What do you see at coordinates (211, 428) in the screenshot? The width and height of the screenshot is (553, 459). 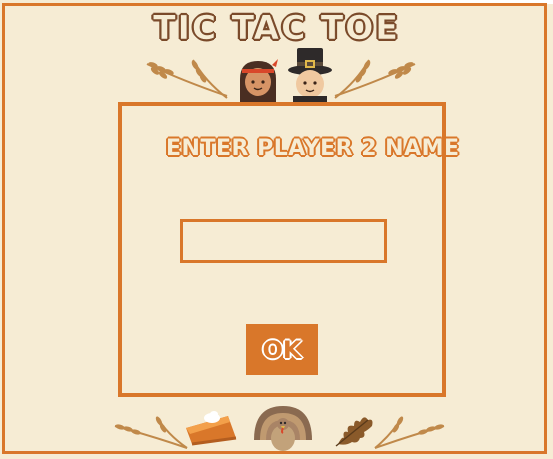 I see `pumpkin-pie-icon` at bounding box center [211, 428].